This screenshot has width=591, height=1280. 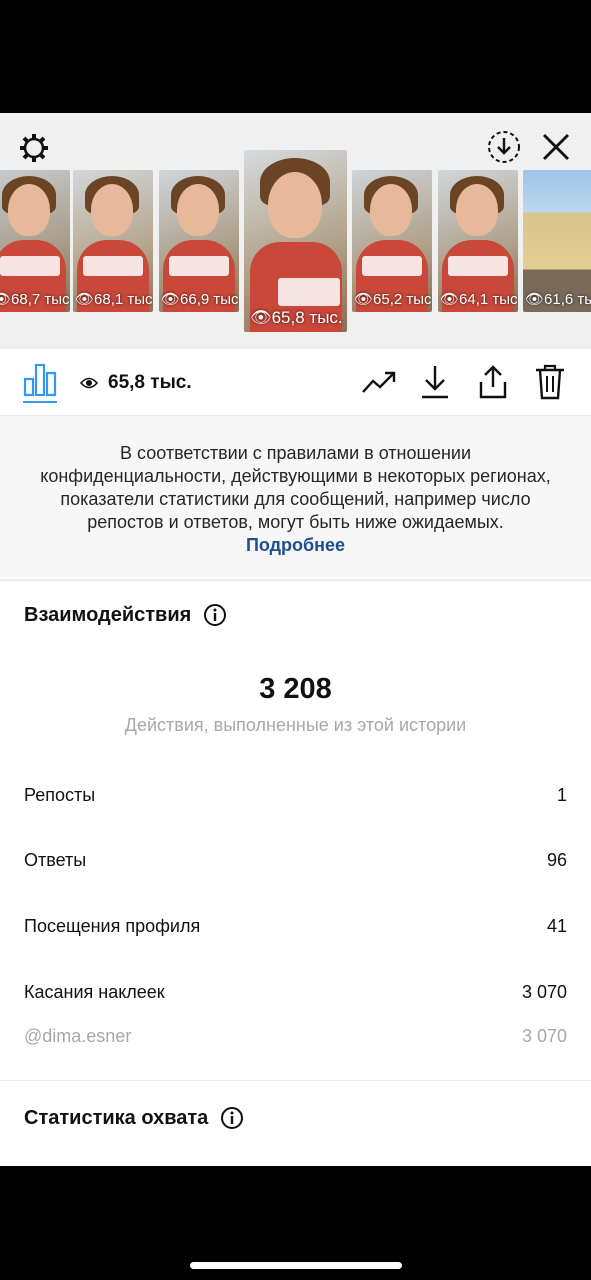 I want to click on download-icon, so click(x=435, y=382).